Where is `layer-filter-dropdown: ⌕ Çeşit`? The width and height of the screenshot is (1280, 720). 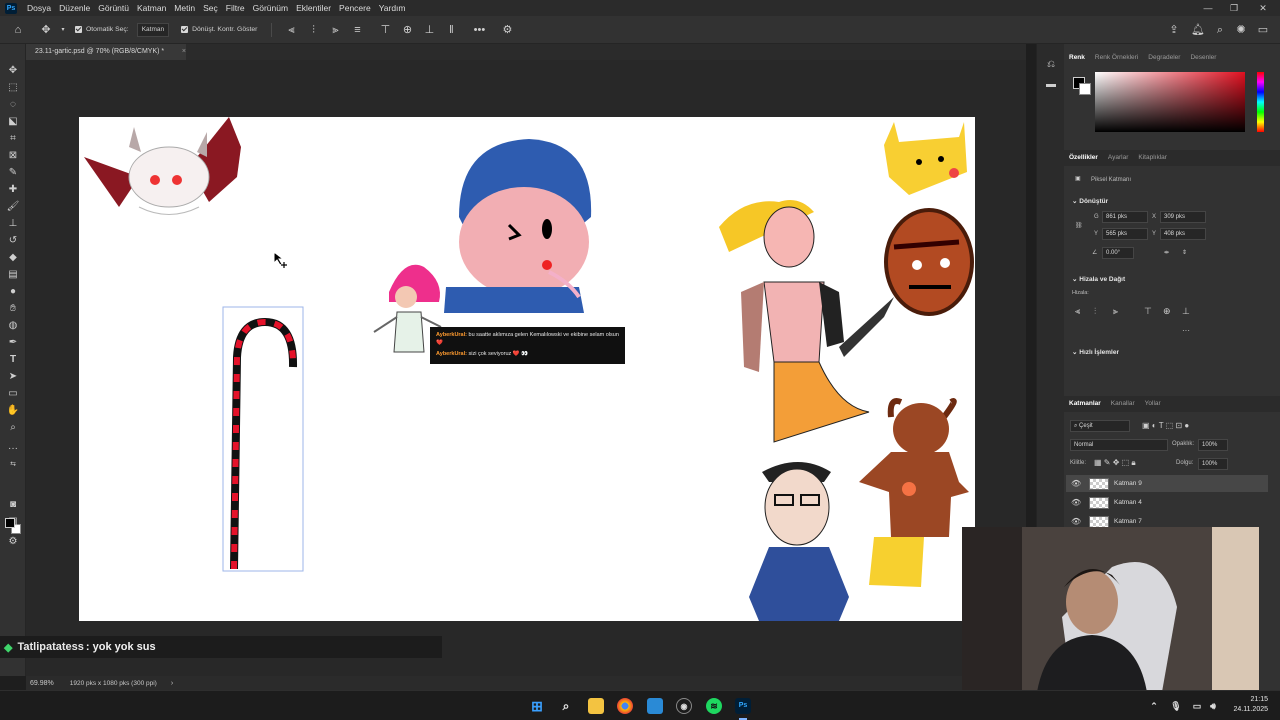 layer-filter-dropdown: ⌕ Çeşit is located at coordinates (1100, 426).